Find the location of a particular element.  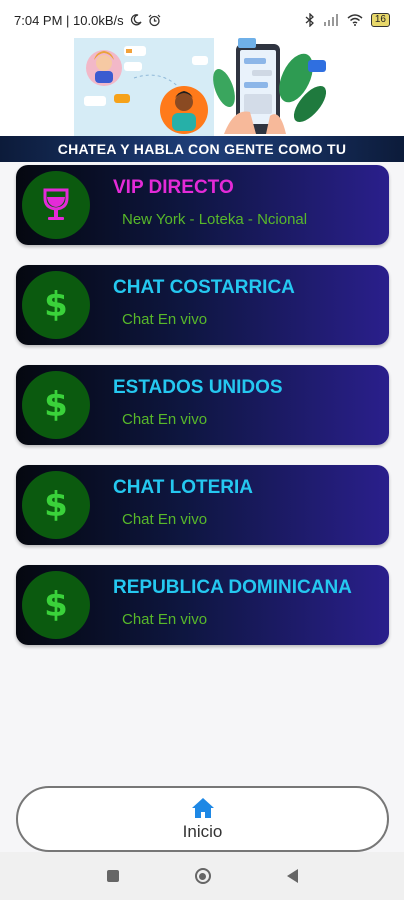

nav-label-inicio: Inicio is located at coordinates (202, 831).